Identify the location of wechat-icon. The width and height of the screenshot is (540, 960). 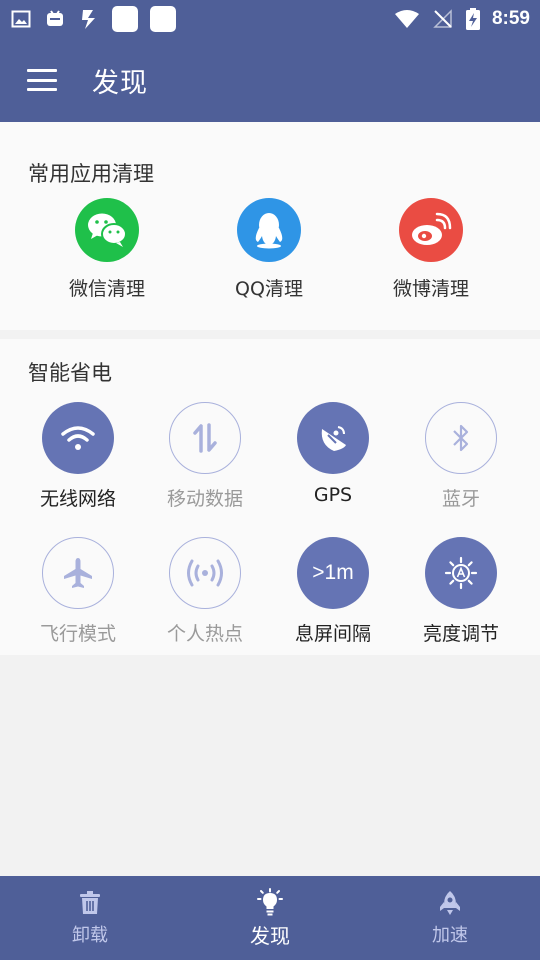
(107, 230).